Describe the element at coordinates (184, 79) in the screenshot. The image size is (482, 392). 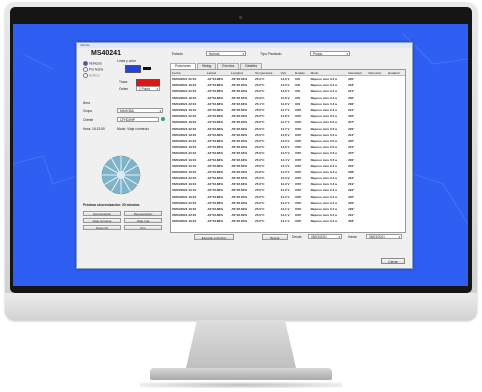
I see `table-cell: 05/03/2021 22:10` at that location.